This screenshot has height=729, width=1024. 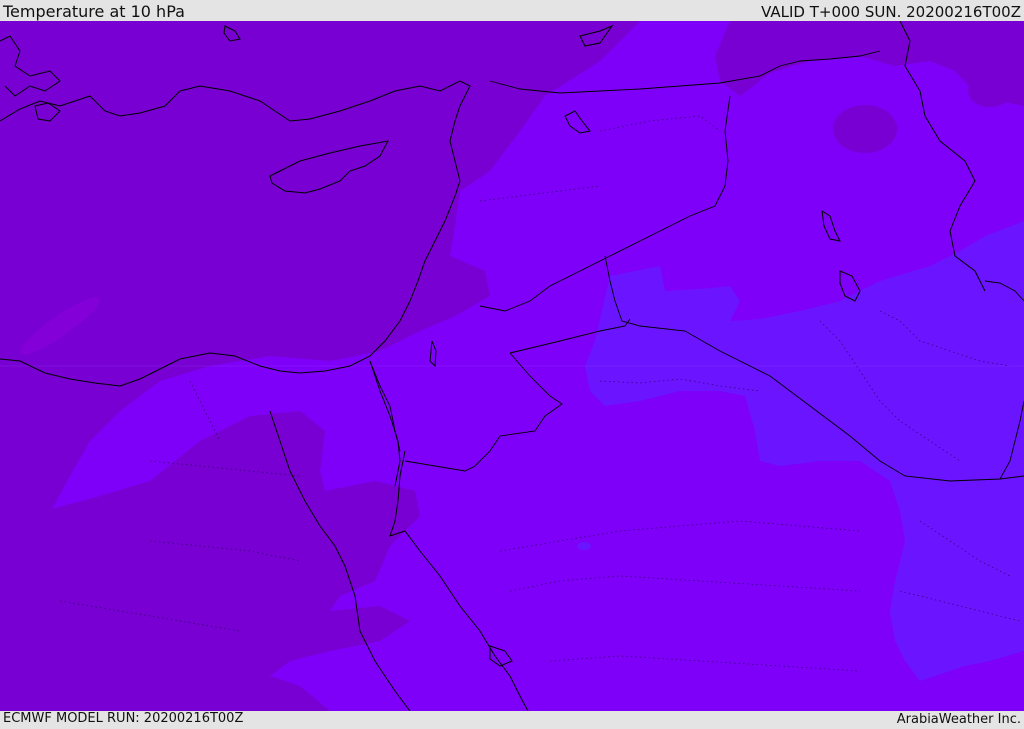 What do you see at coordinates (891, 12) in the screenshot?
I see `valid-time: VALID T+000 SUN. 20200216T00Z` at bounding box center [891, 12].